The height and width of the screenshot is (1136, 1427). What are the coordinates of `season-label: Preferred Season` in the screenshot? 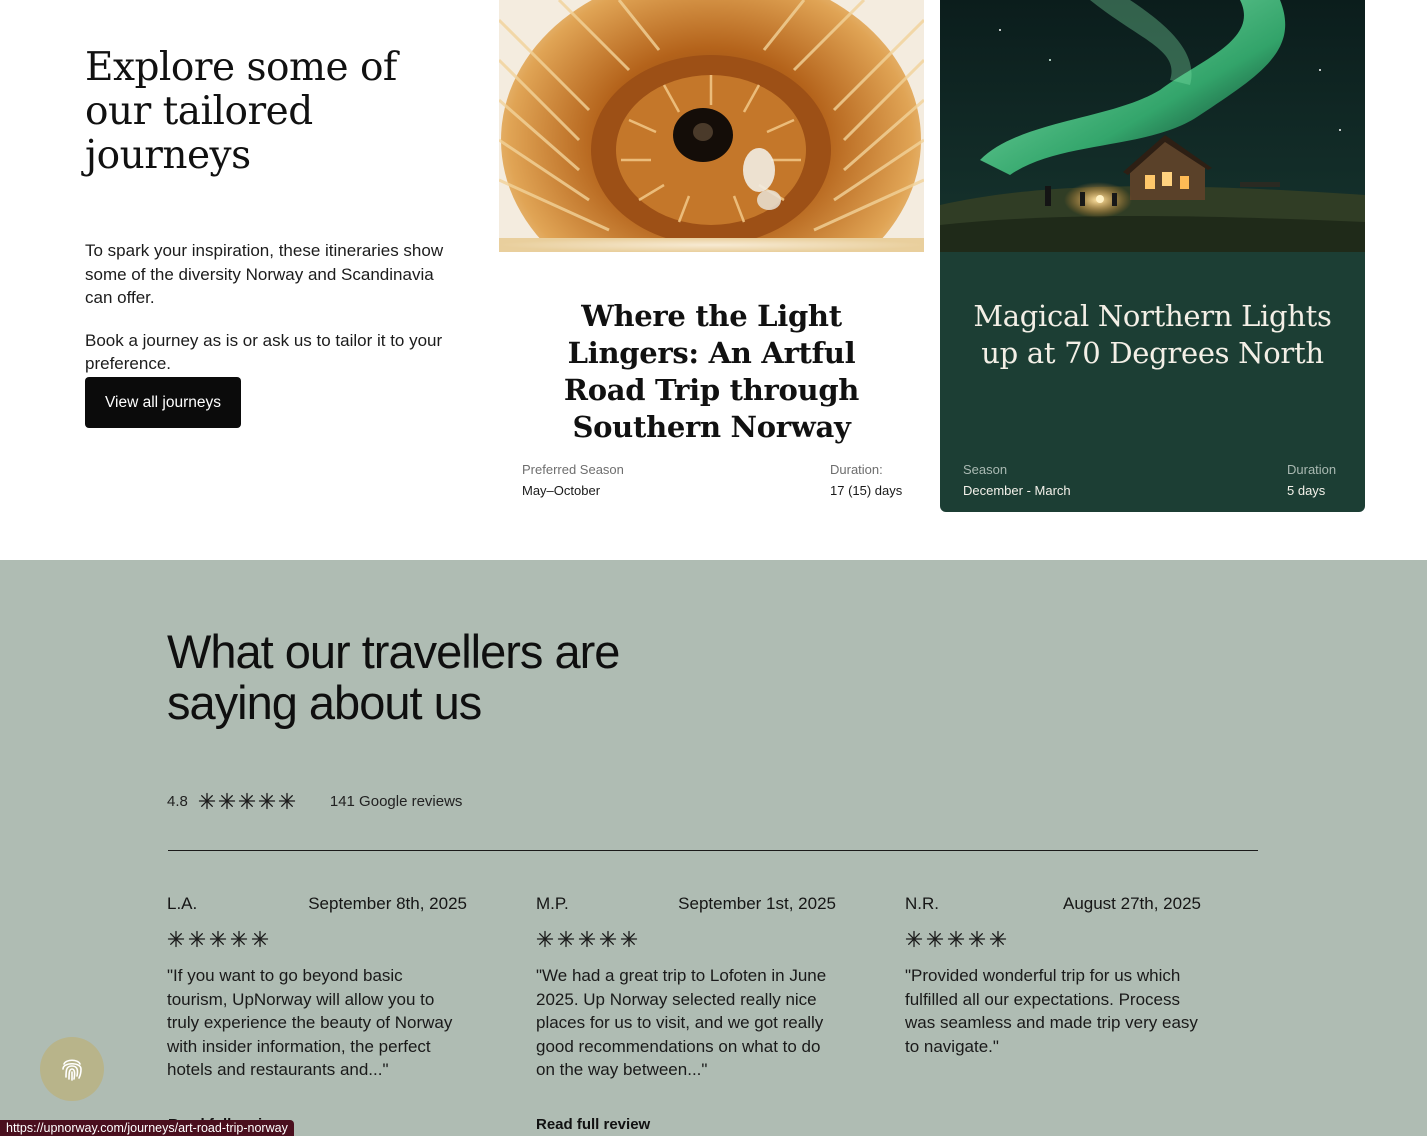 It's located at (573, 469).